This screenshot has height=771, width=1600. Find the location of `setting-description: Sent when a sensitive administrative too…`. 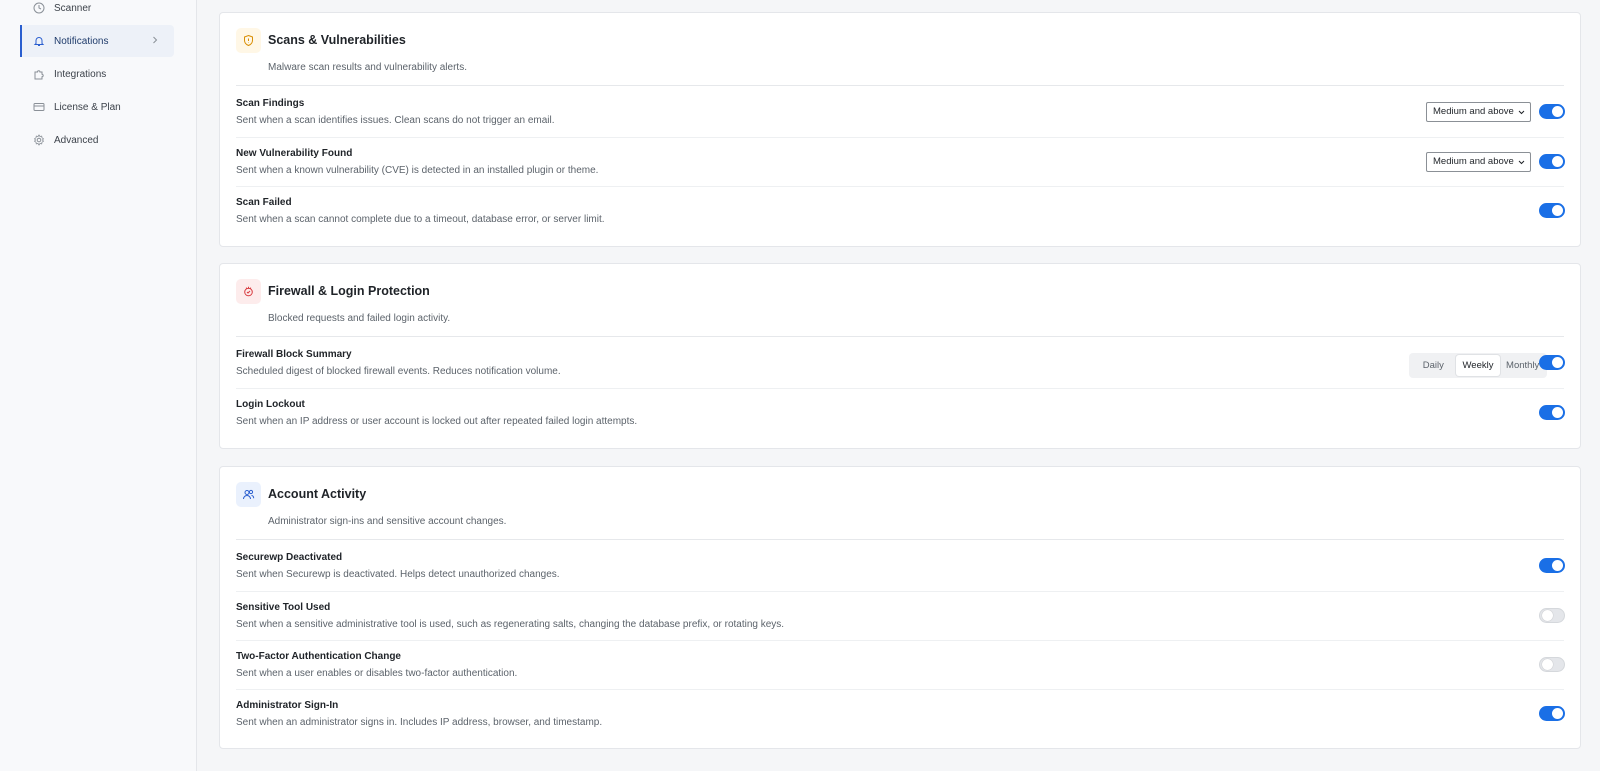

setting-description: Sent when a sensitive administrative too… is located at coordinates (510, 624).